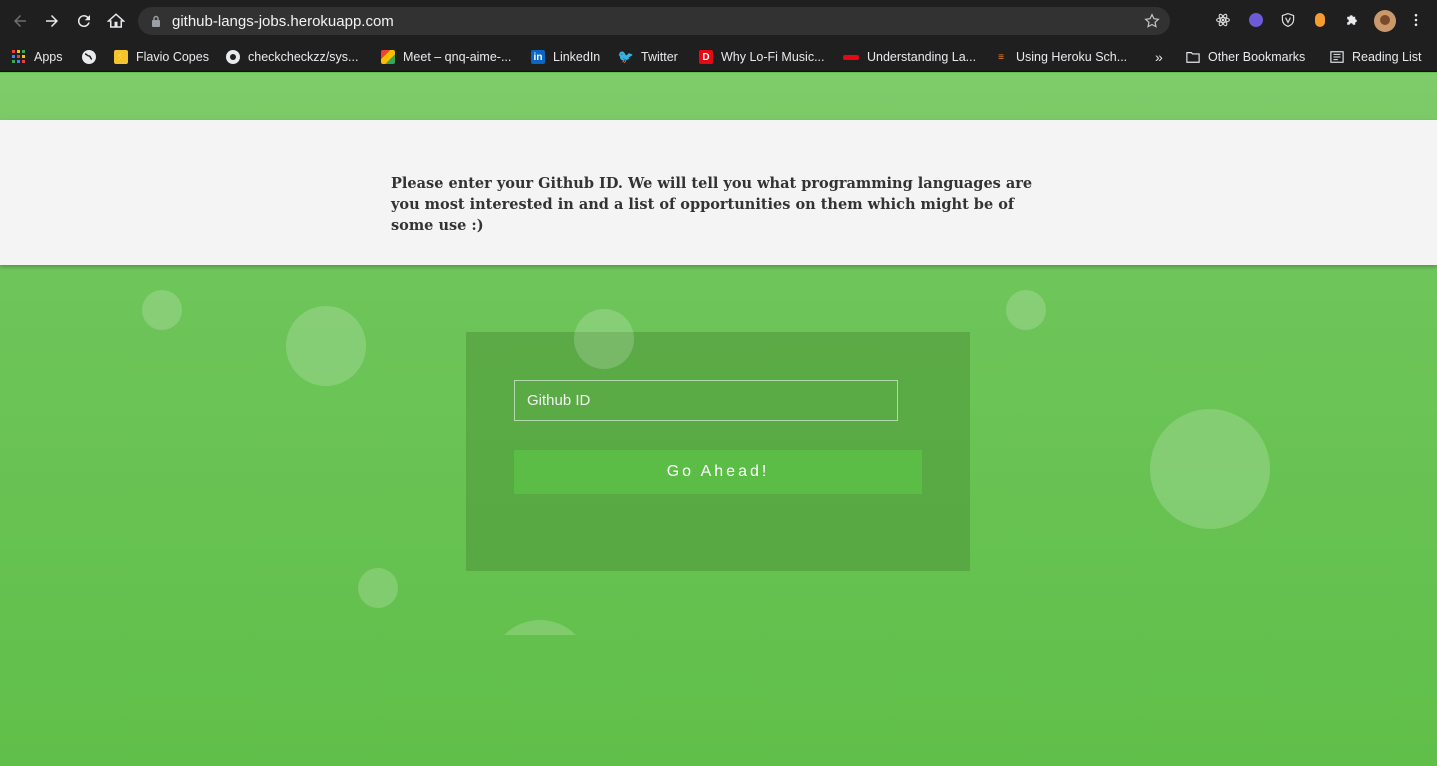  I want to click on bookmark-flavio-copes: ⚡ Flavio Copes, so click(161, 57).